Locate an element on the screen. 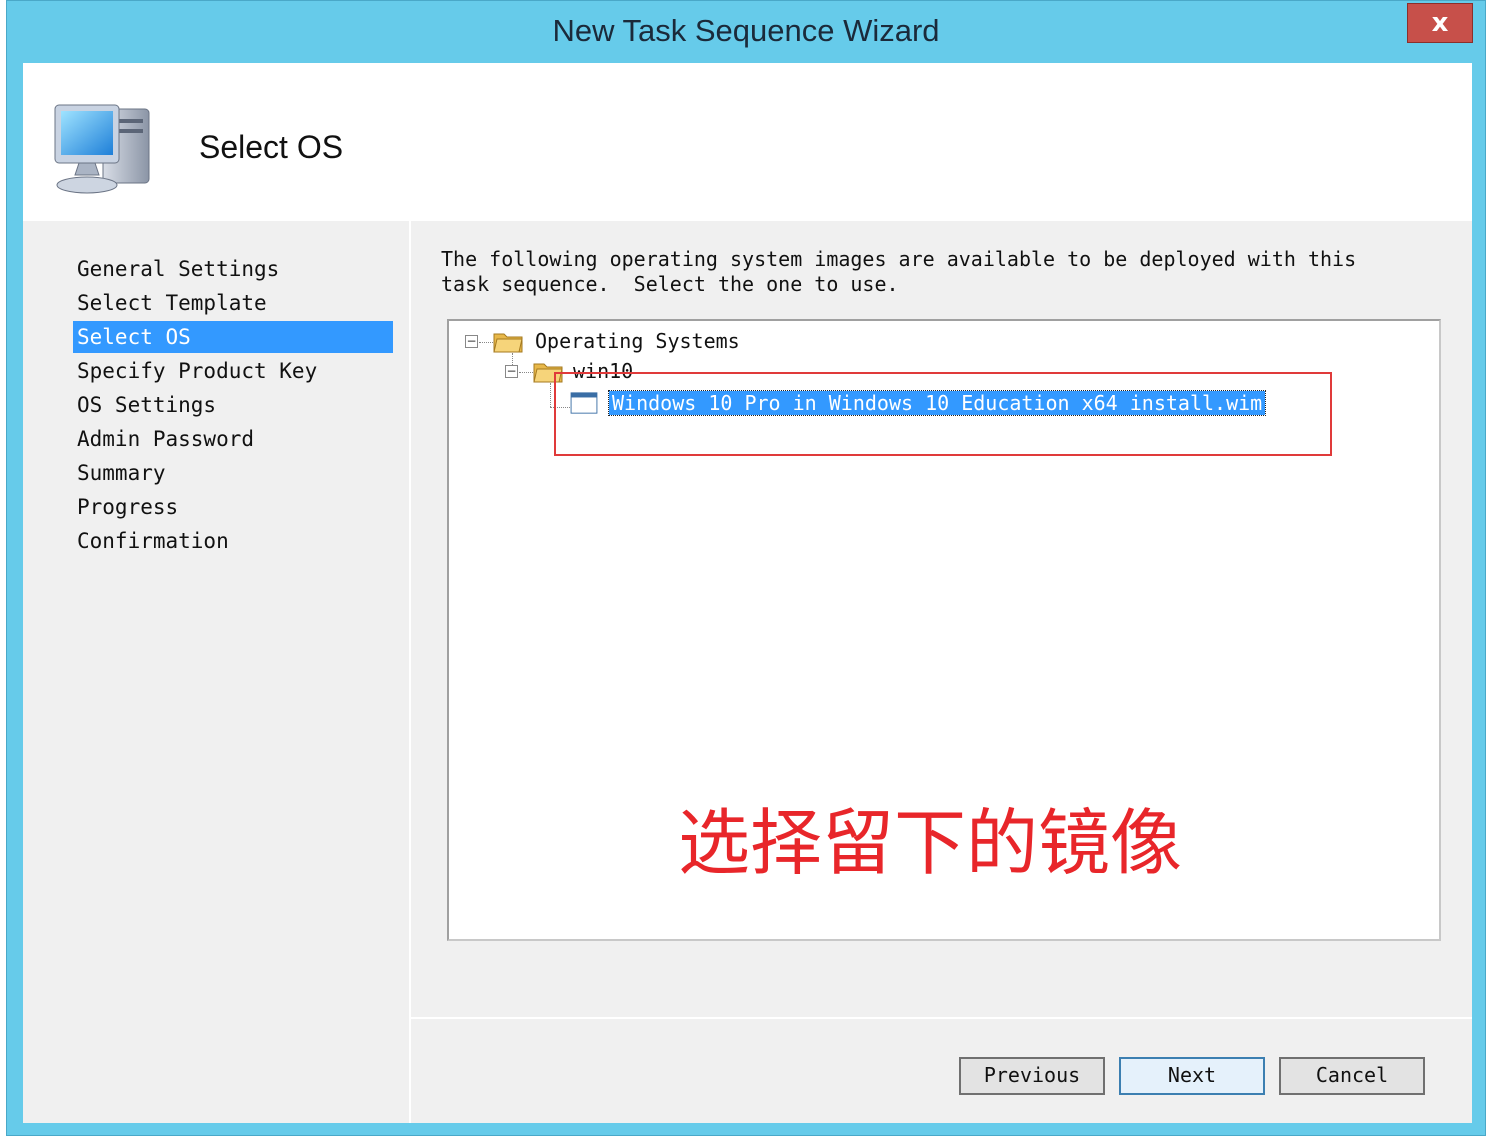 This screenshot has height=1138, width=1494. folder-icon is located at coordinates (508, 343).